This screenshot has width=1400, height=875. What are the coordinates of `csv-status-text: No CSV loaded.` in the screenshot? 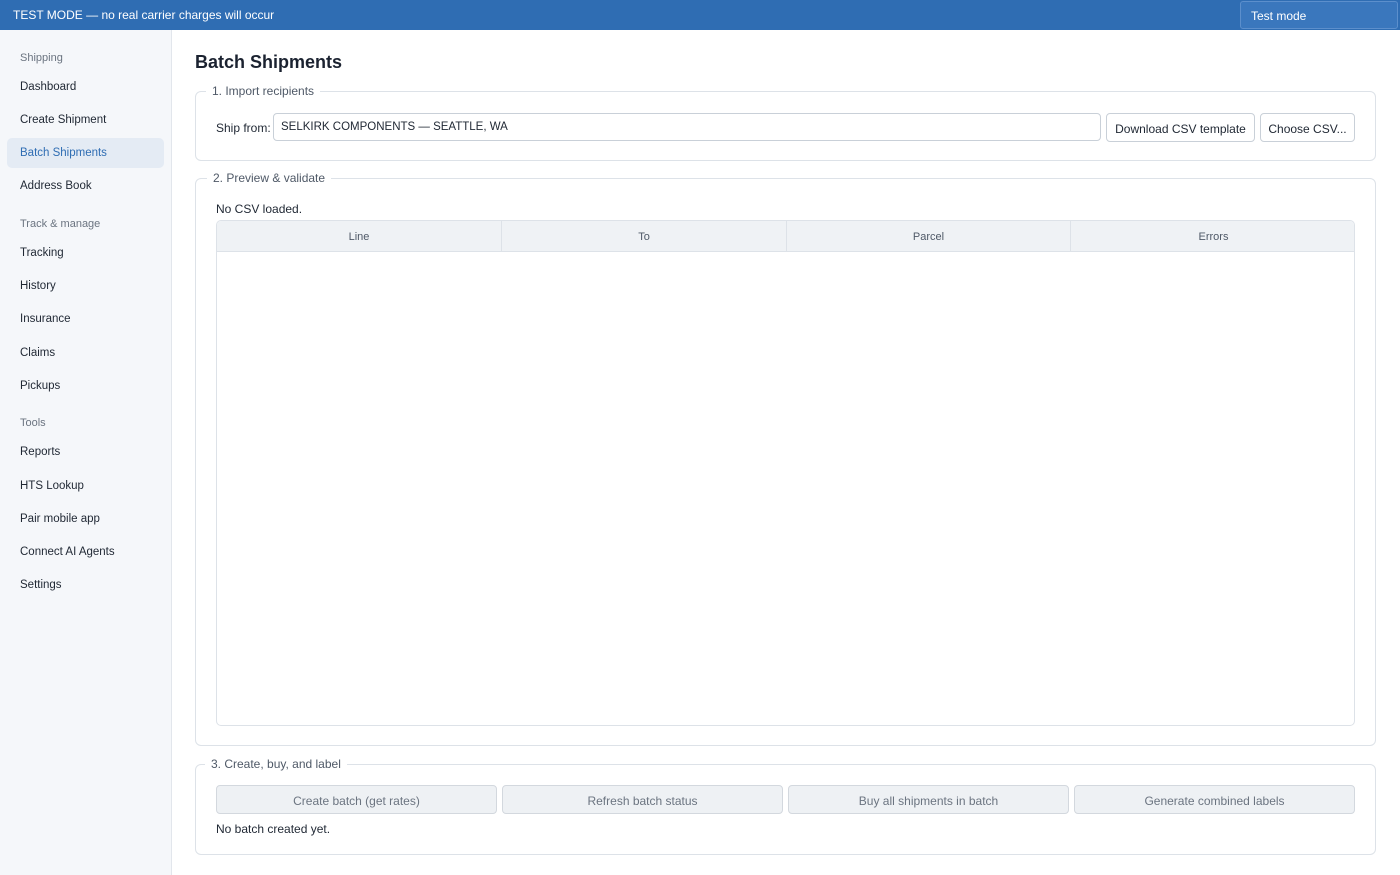 It's located at (259, 209).